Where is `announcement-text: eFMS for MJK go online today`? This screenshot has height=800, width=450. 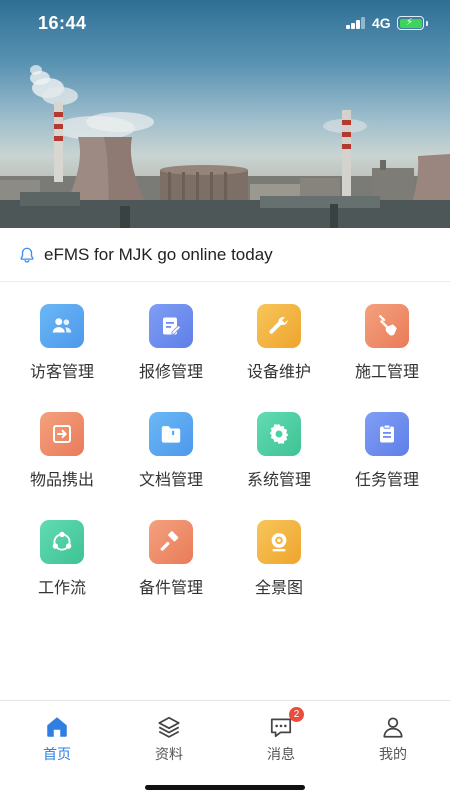
announcement-text: eFMS for MJK go online today is located at coordinates (158, 254).